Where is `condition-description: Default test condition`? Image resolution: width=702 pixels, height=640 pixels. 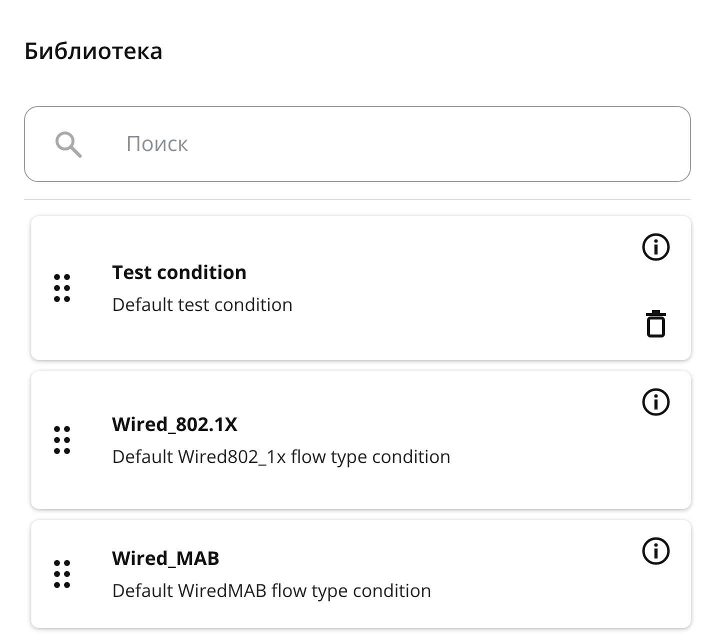 condition-description: Default test condition is located at coordinates (203, 305).